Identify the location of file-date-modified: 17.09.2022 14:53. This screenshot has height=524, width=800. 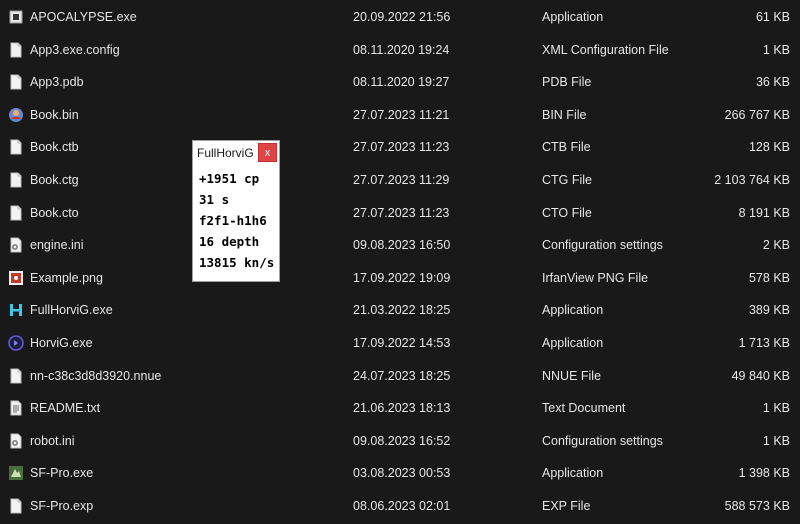
(402, 342).